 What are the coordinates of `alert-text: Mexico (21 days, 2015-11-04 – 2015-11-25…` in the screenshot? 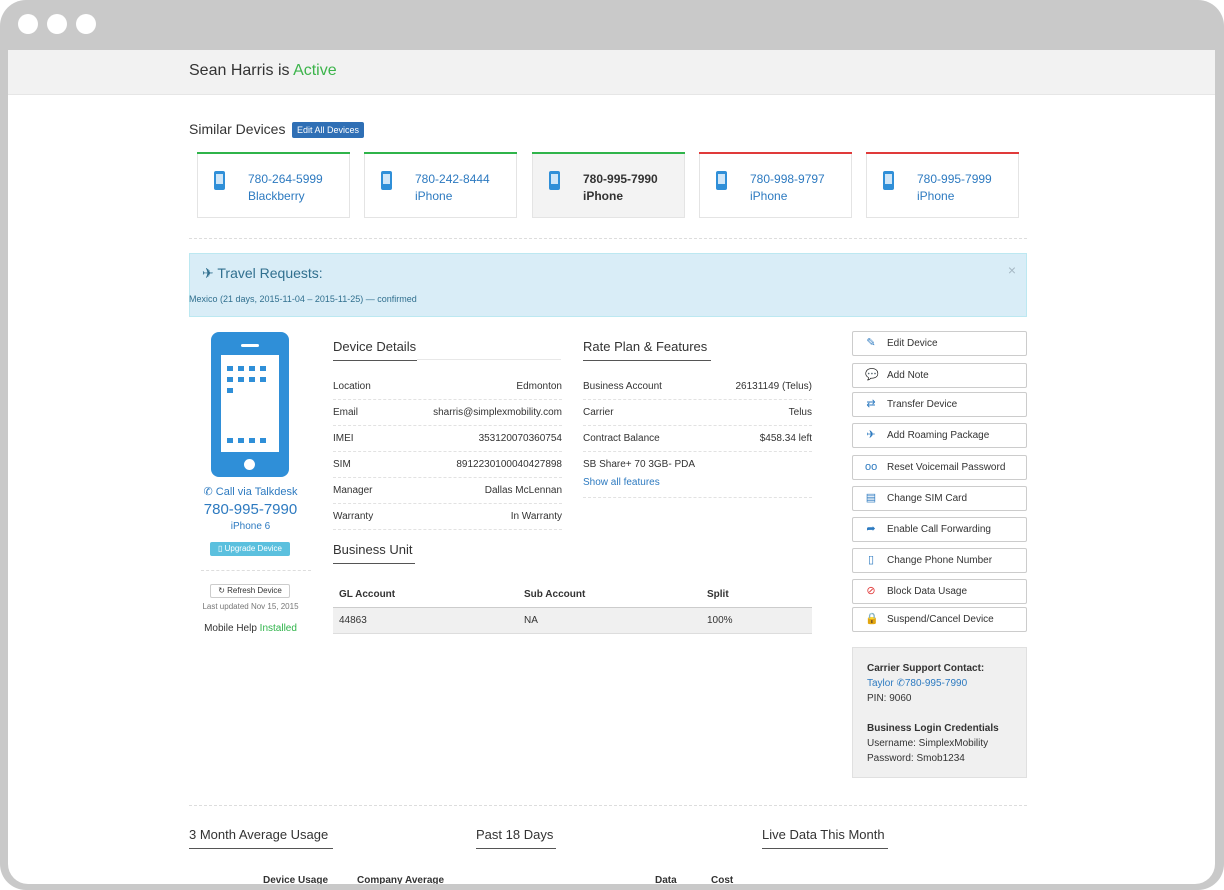 It's located at (303, 299).